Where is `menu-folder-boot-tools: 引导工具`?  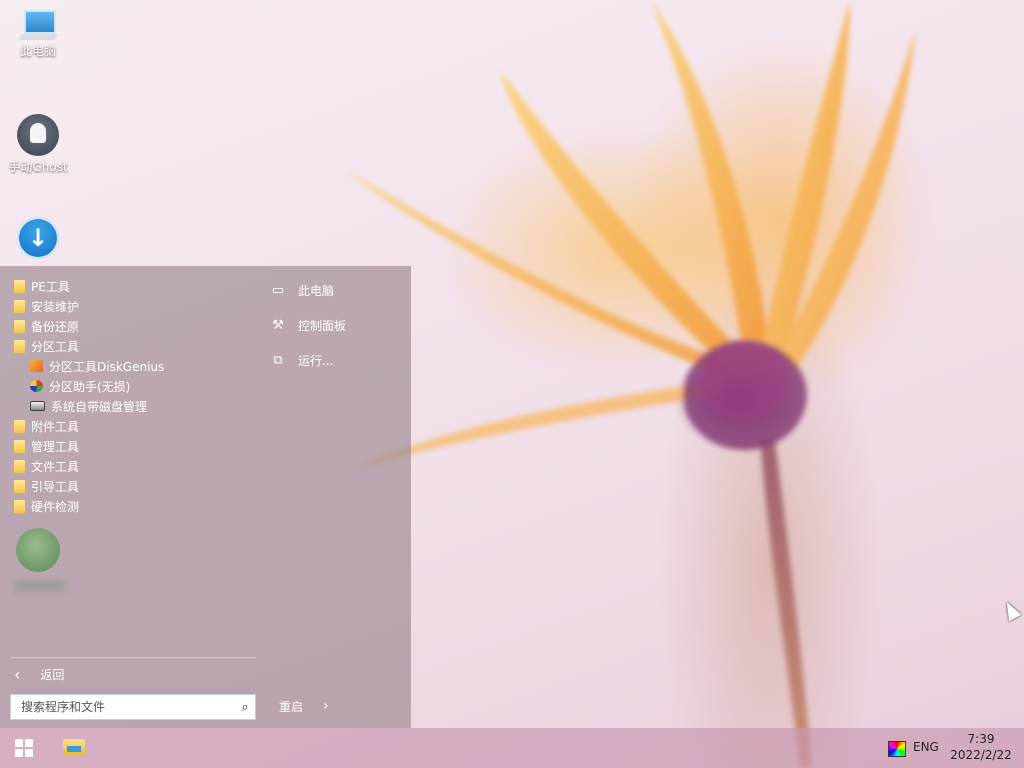
menu-folder-boot-tools: 引导工具 is located at coordinates (46, 486).